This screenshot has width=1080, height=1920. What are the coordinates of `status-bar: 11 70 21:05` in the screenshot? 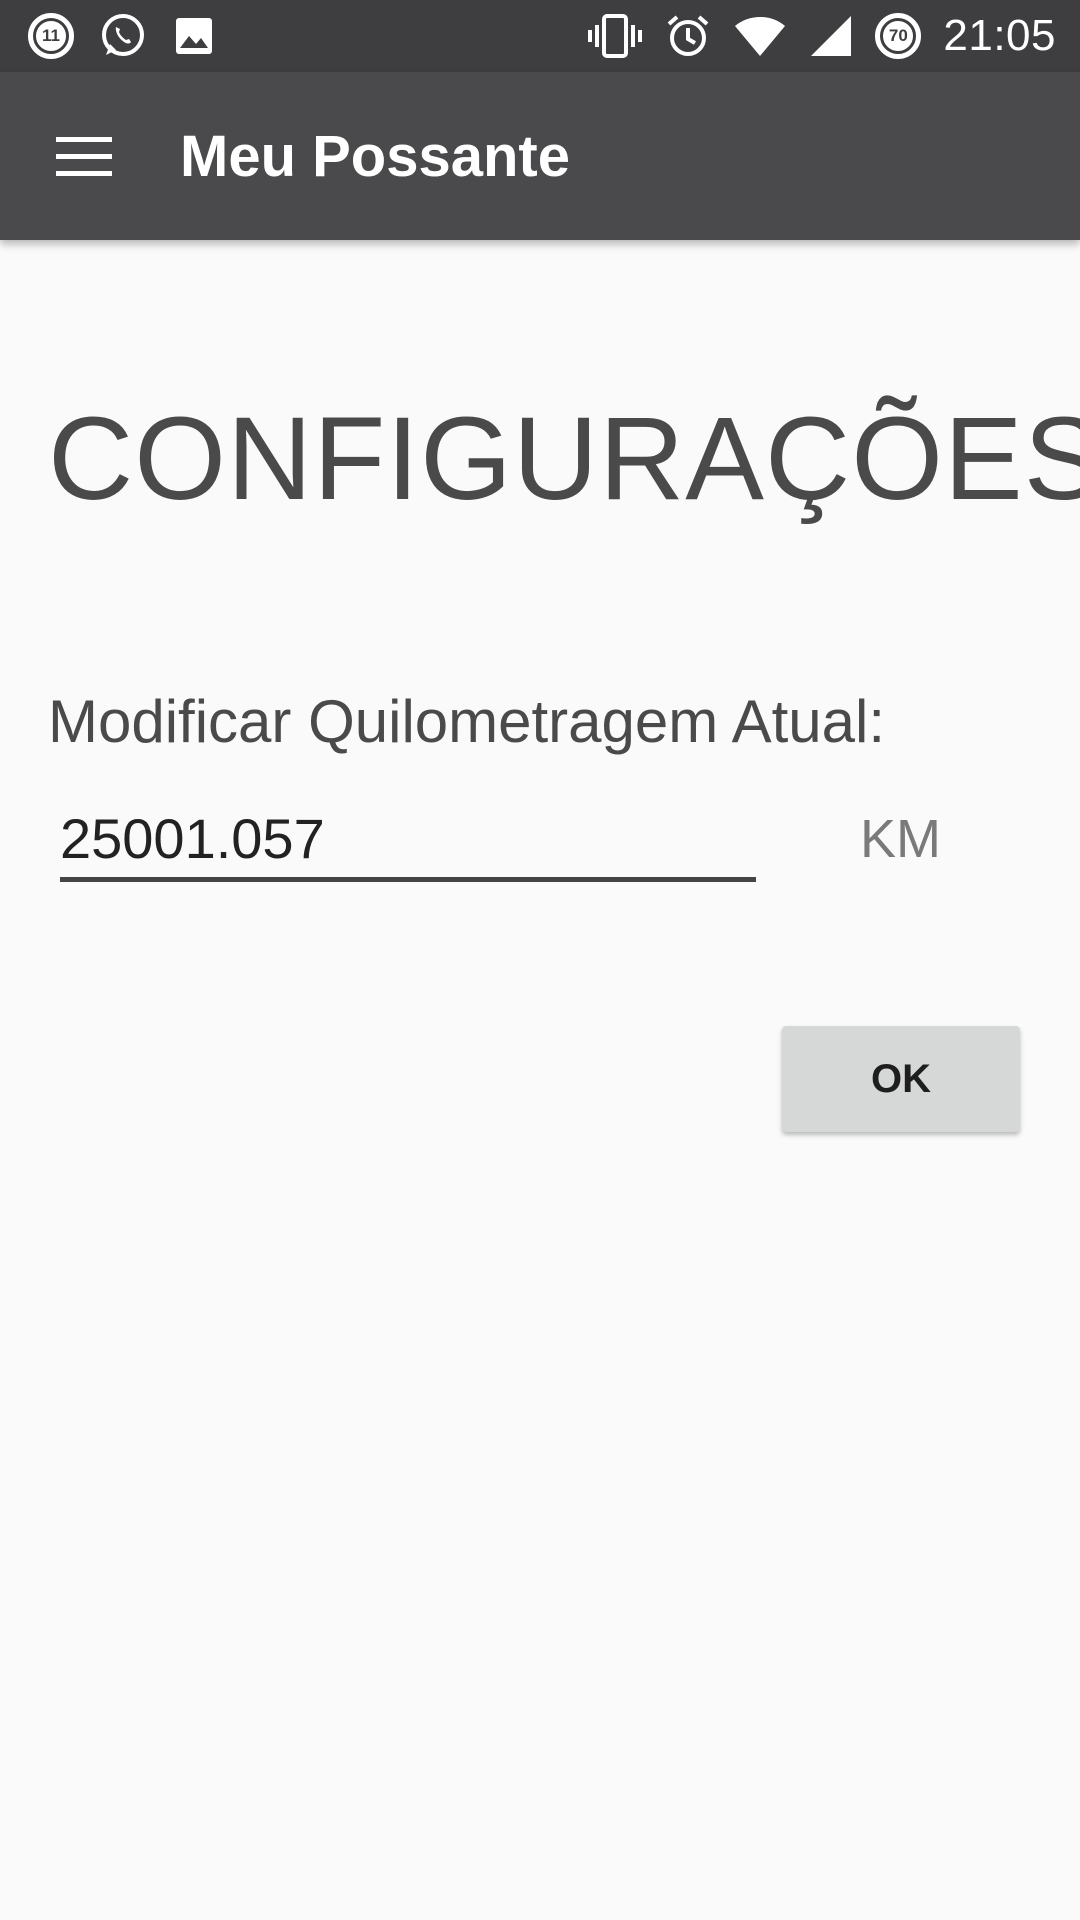 It's located at (540, 36).